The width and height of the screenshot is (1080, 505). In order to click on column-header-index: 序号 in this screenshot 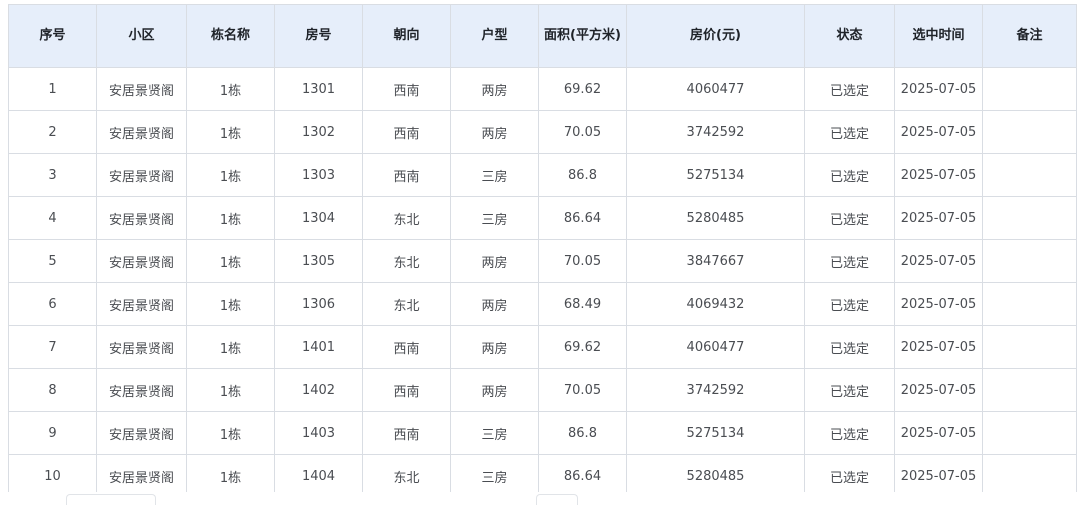, I will do `click(52, 36)`.